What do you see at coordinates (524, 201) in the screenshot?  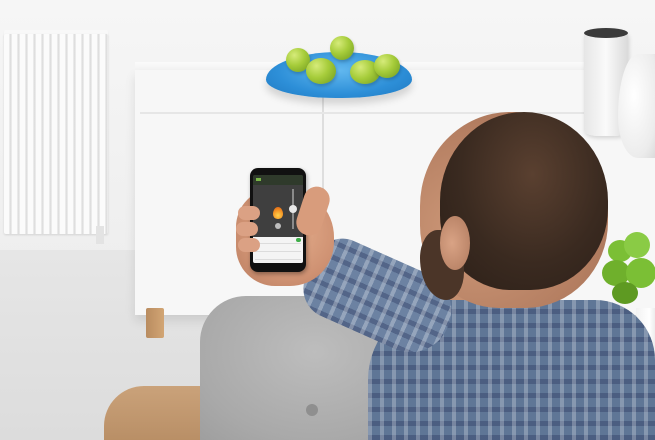 I see `hair` at bounding box center [524, 201].